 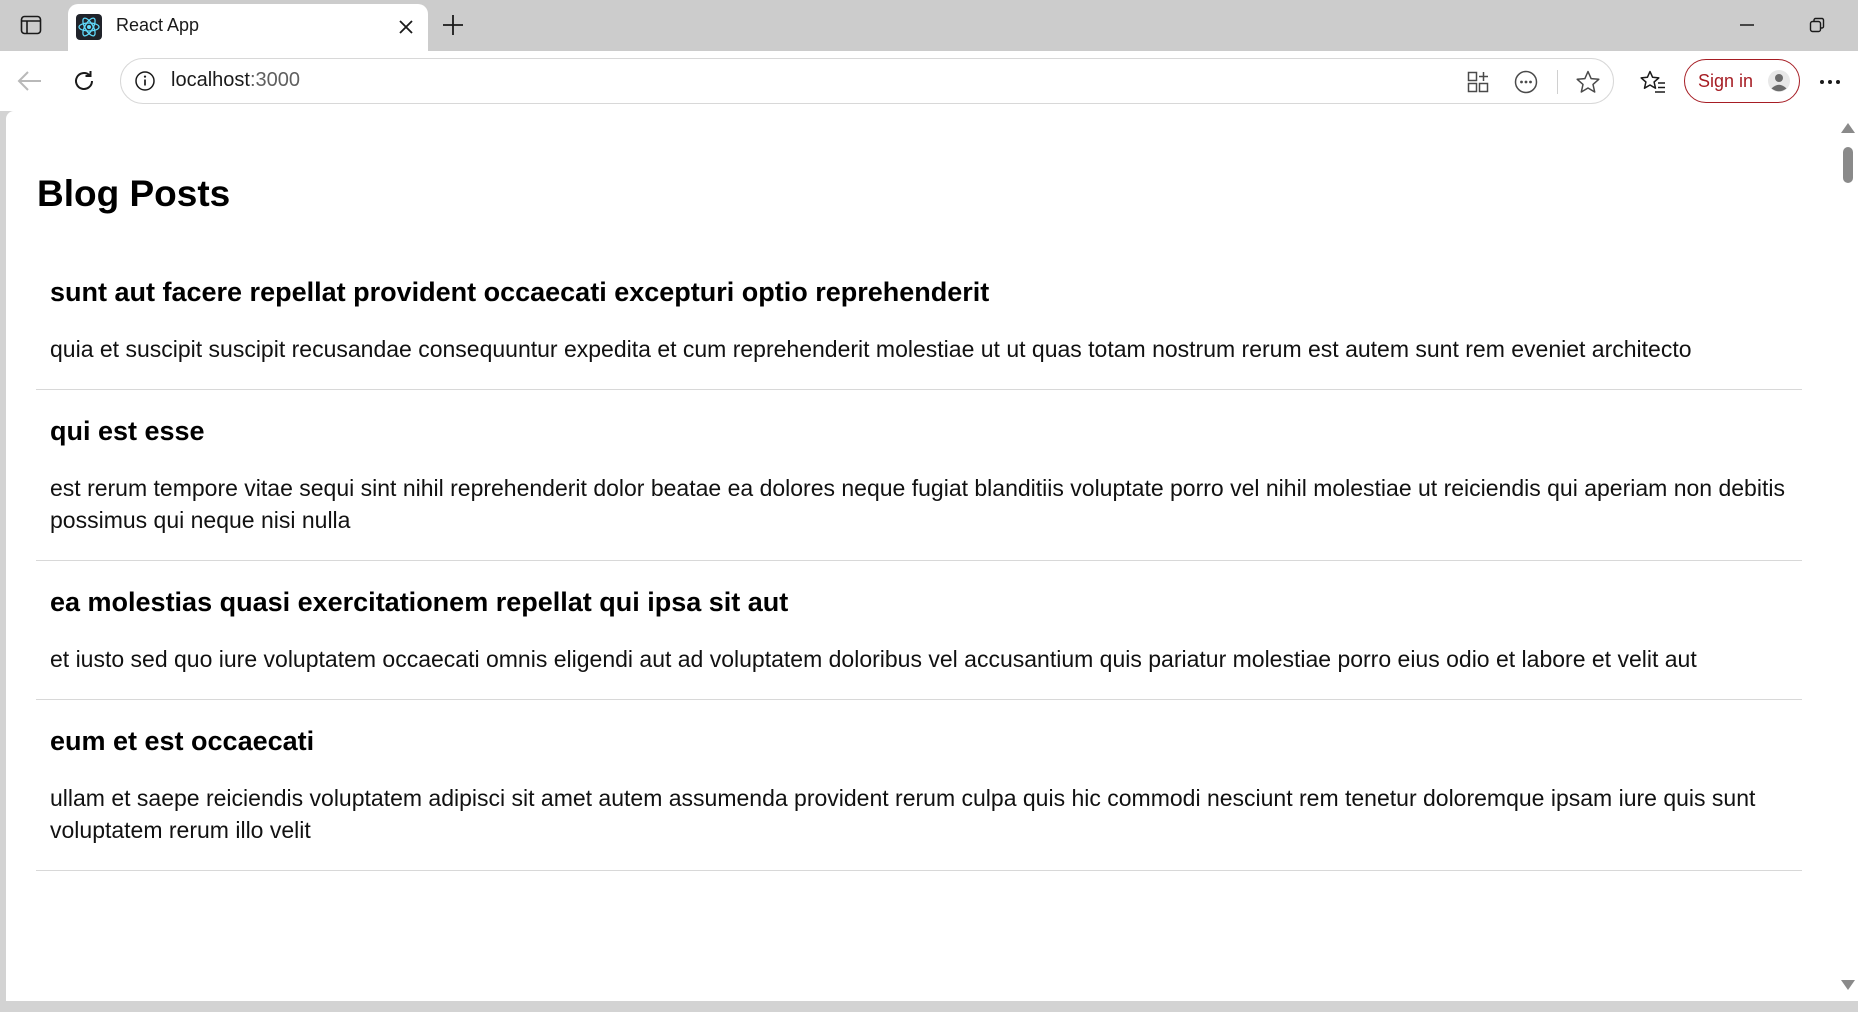 What do you see at coordinates (127, 431) in the screenshot?
I see `post-title: qui est esse` at bounding box center [127, 431].